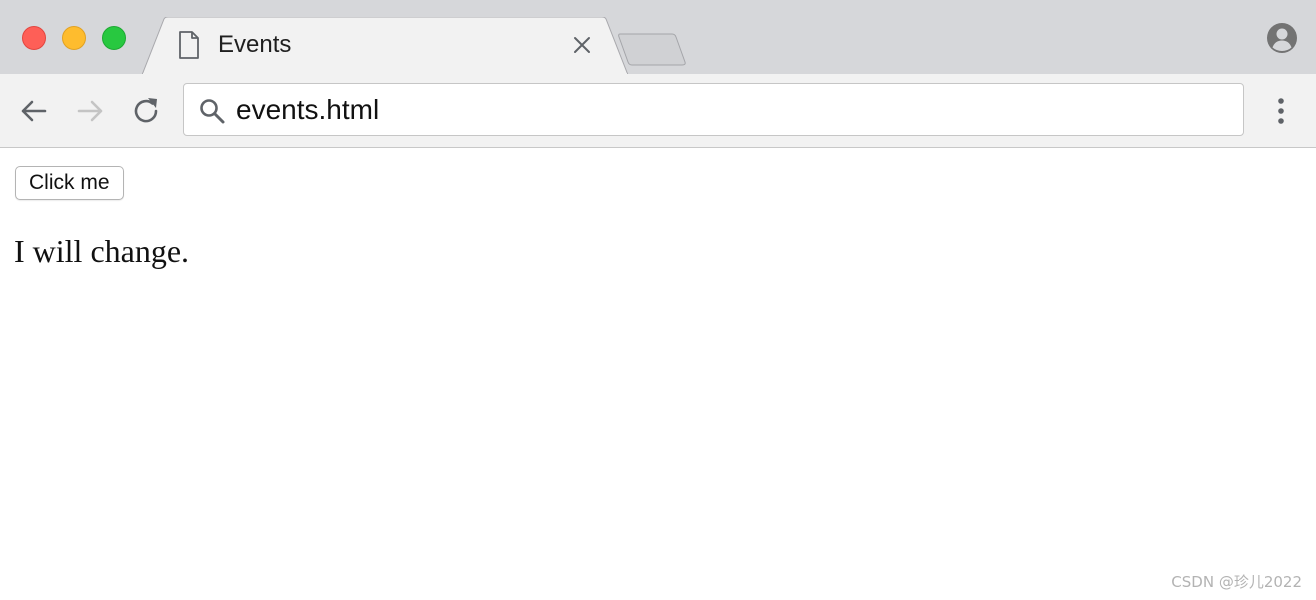 The width and height of the screenshot is (1316, 600). I want to click on new-tab-button, so click(653, 49).